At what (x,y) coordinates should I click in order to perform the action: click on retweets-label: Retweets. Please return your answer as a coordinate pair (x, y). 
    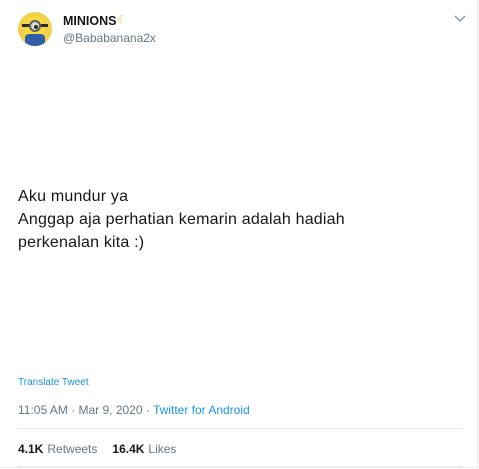
    Looking at the image, I should click on (72, 449).